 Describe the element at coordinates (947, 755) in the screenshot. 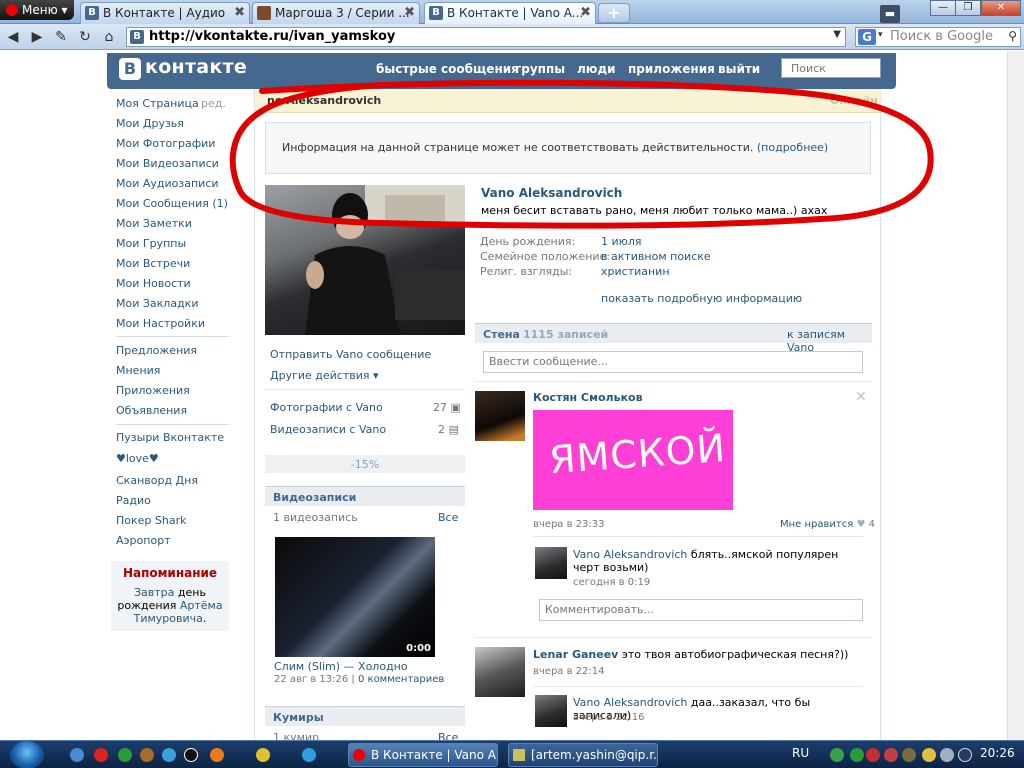

I see `tray-network-icon` at that location.